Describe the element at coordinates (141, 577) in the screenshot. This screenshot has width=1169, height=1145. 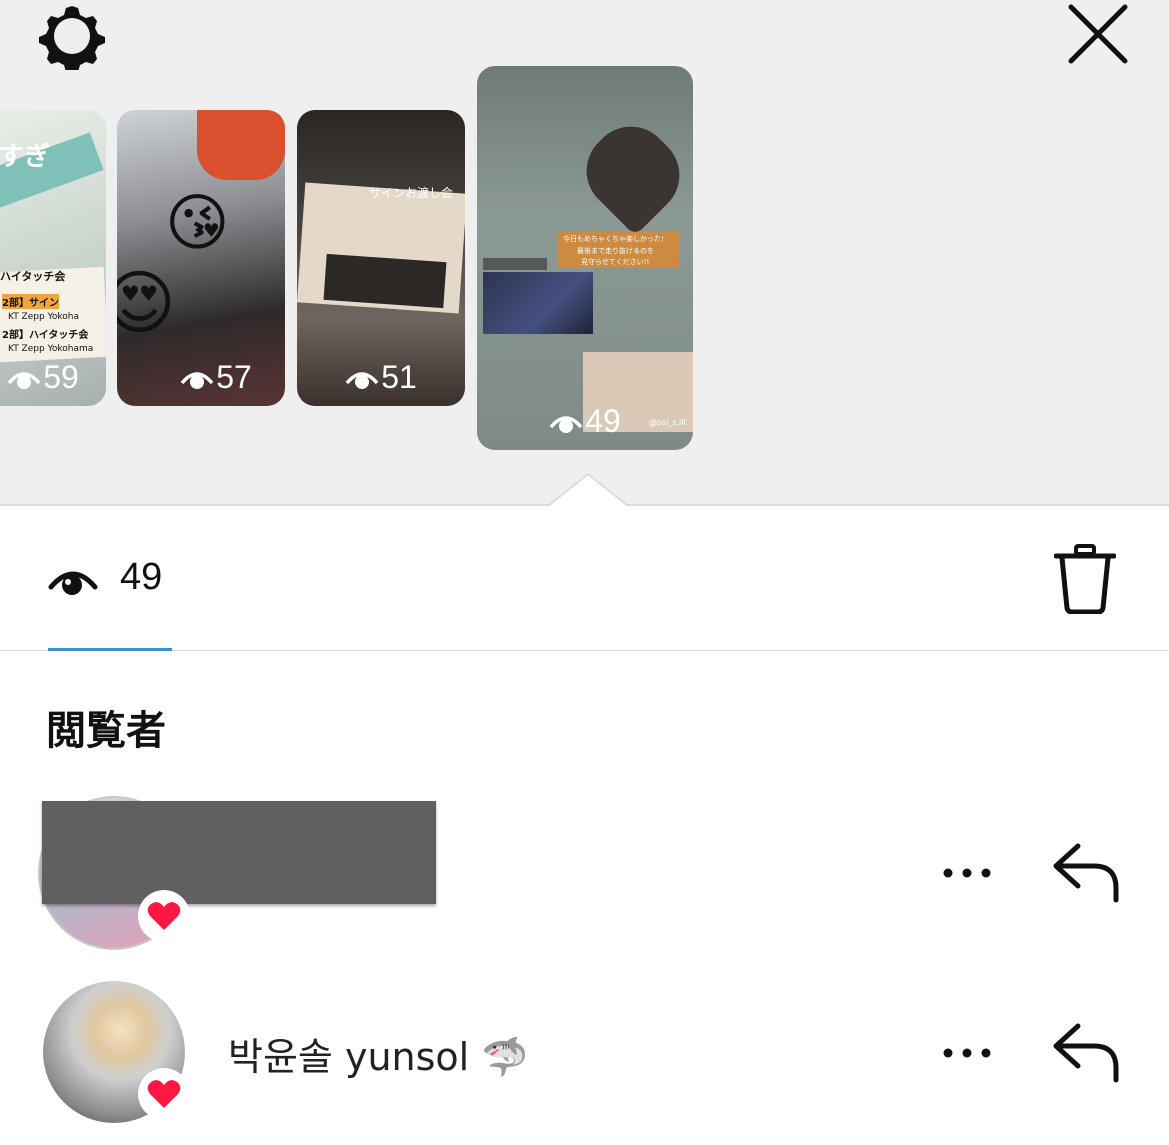
I see `view-count: 49` at that location.